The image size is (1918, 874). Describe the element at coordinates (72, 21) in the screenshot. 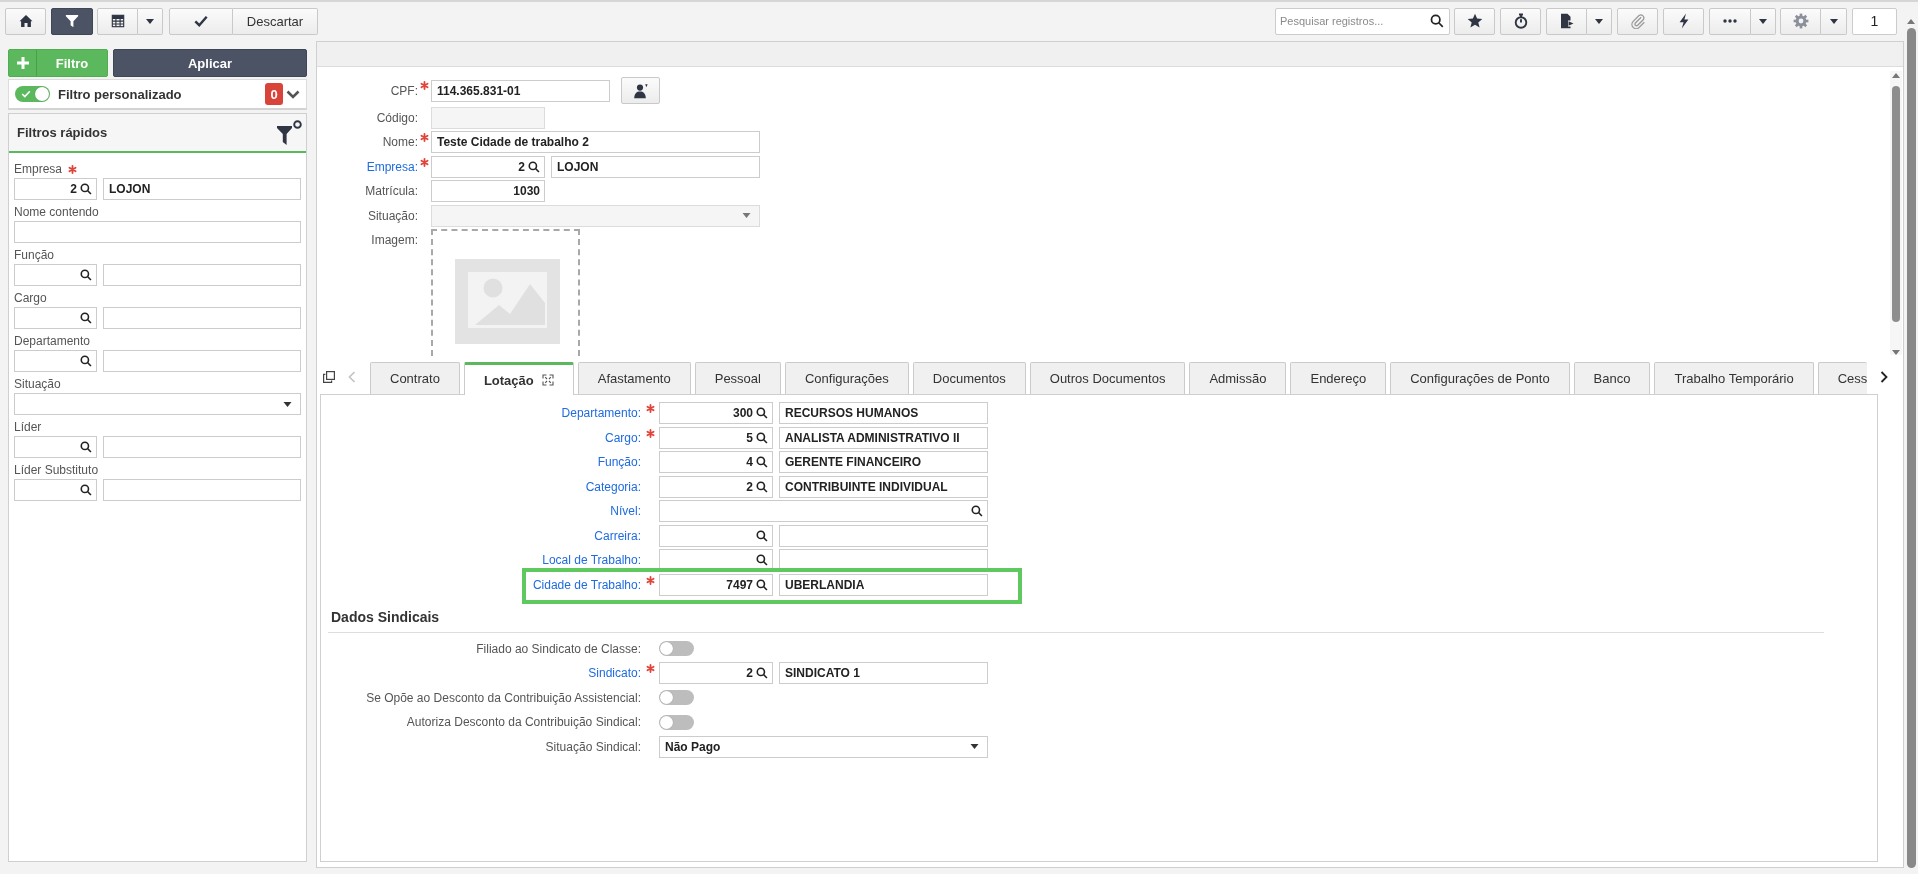

I see `filter-button` at that location.